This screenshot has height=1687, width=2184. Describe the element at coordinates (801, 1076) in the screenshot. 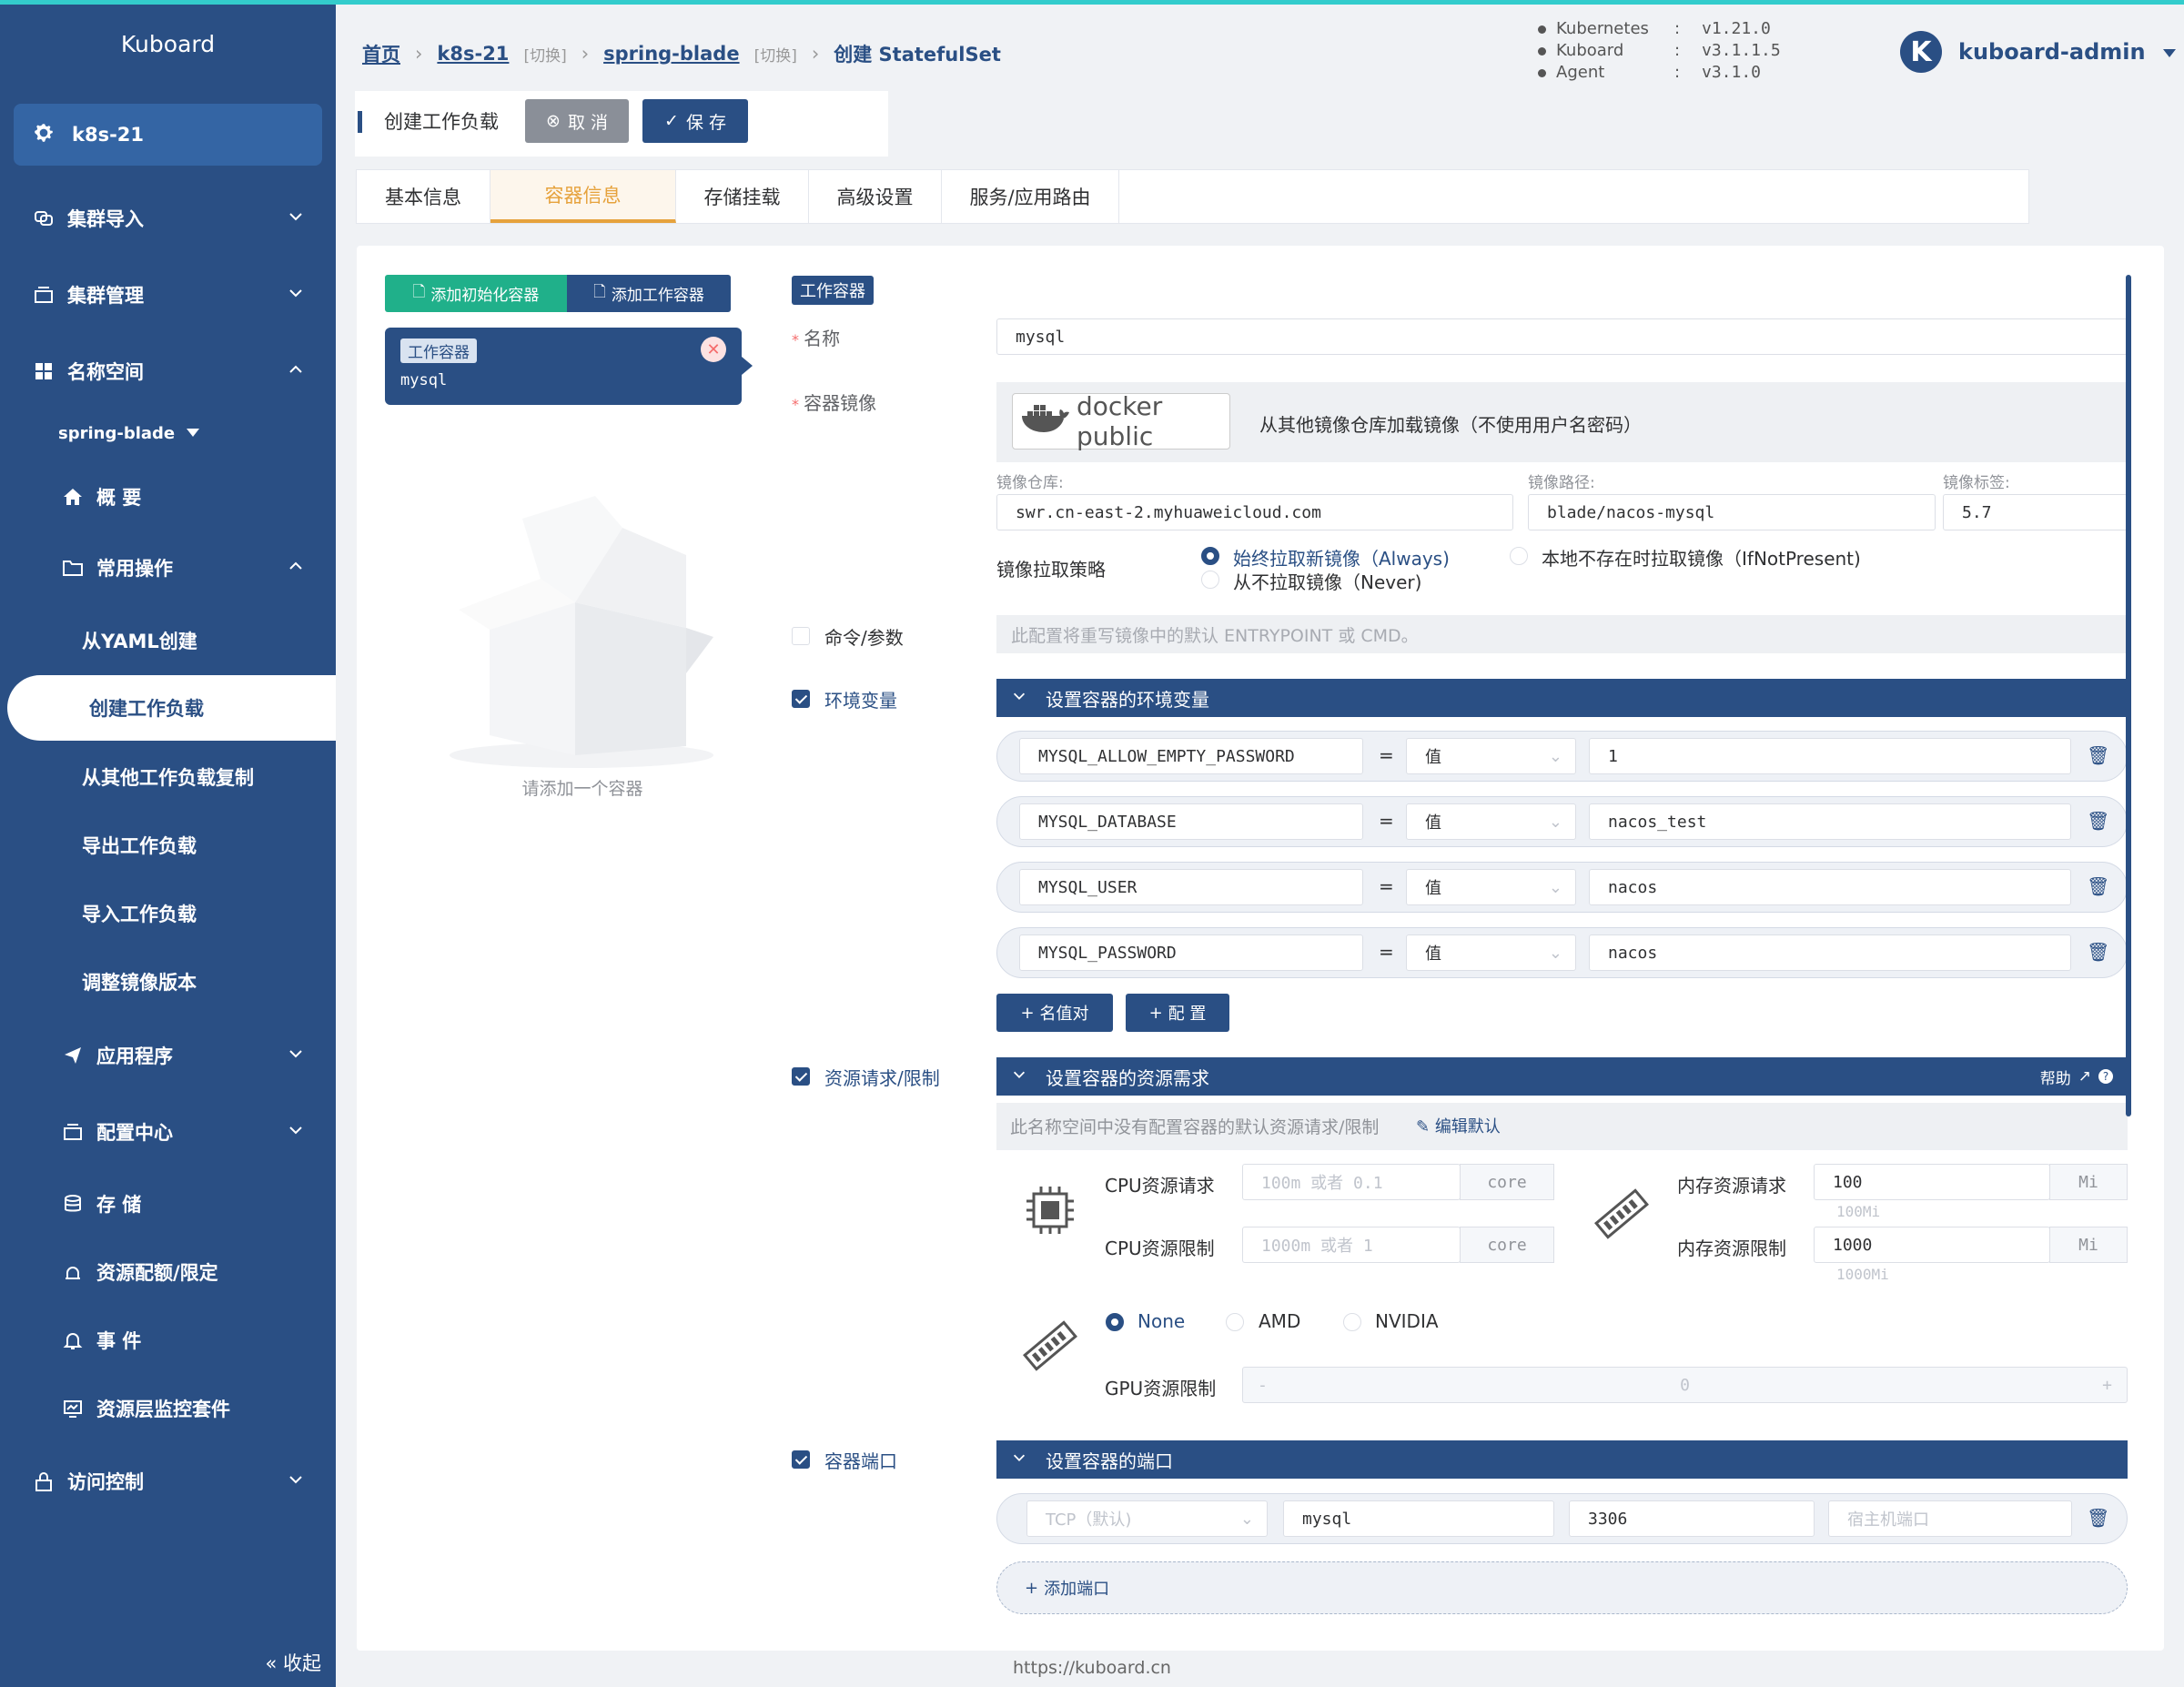

I see `resources-checkbox` at that location.